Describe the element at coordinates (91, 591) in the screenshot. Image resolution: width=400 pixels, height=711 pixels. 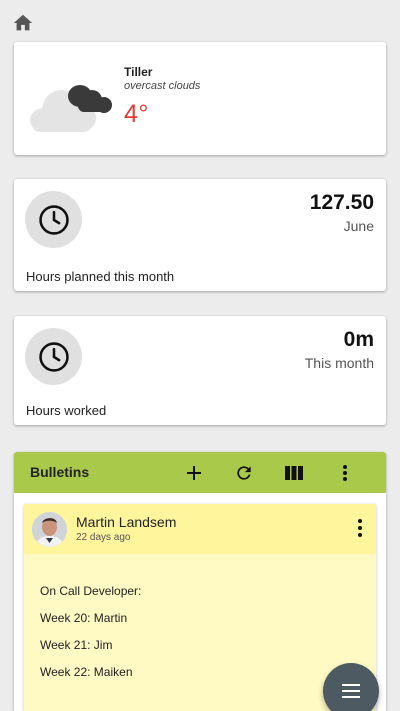
I see `bulletin-line: On Call Developer:` at that location.